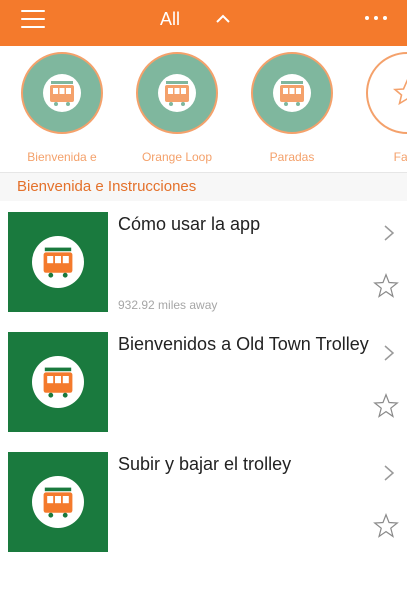 The height and width of the screenshot is (600, 407). Describe the element at coordinates (33, 19) in the screenshot. I see `menu-icon` at that location.